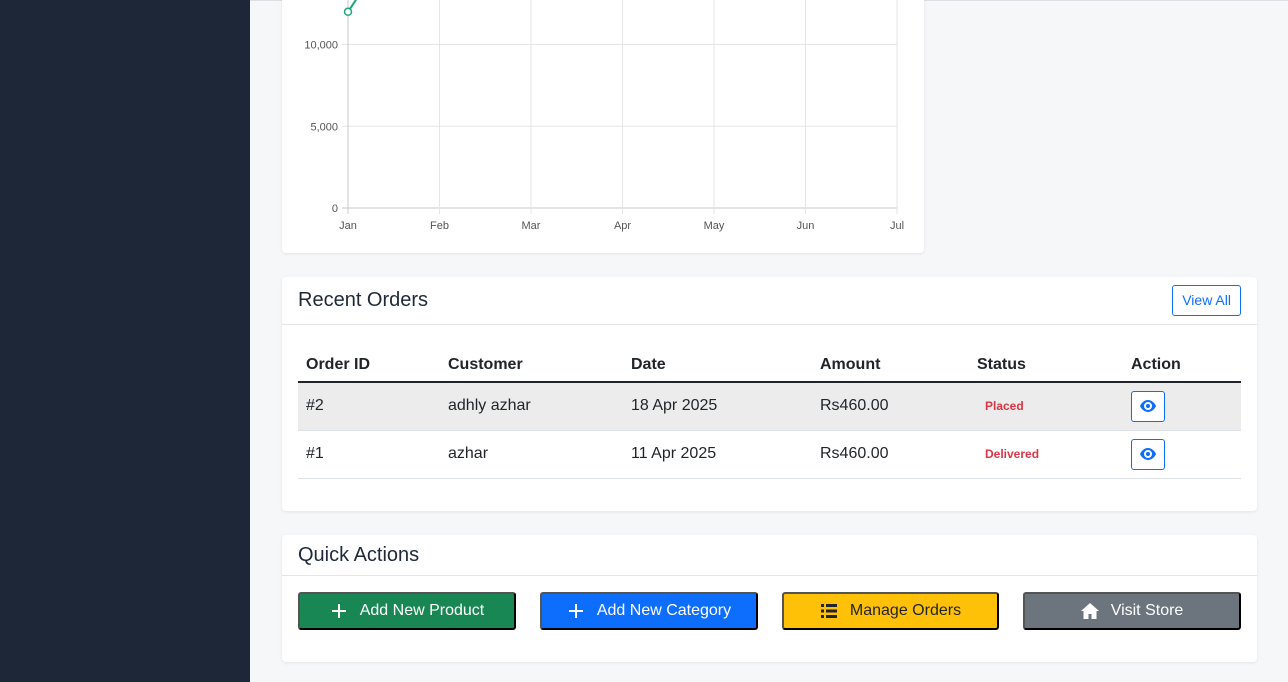  I want to click on quick-actions-title: Quick Actions, so click(359, 555).